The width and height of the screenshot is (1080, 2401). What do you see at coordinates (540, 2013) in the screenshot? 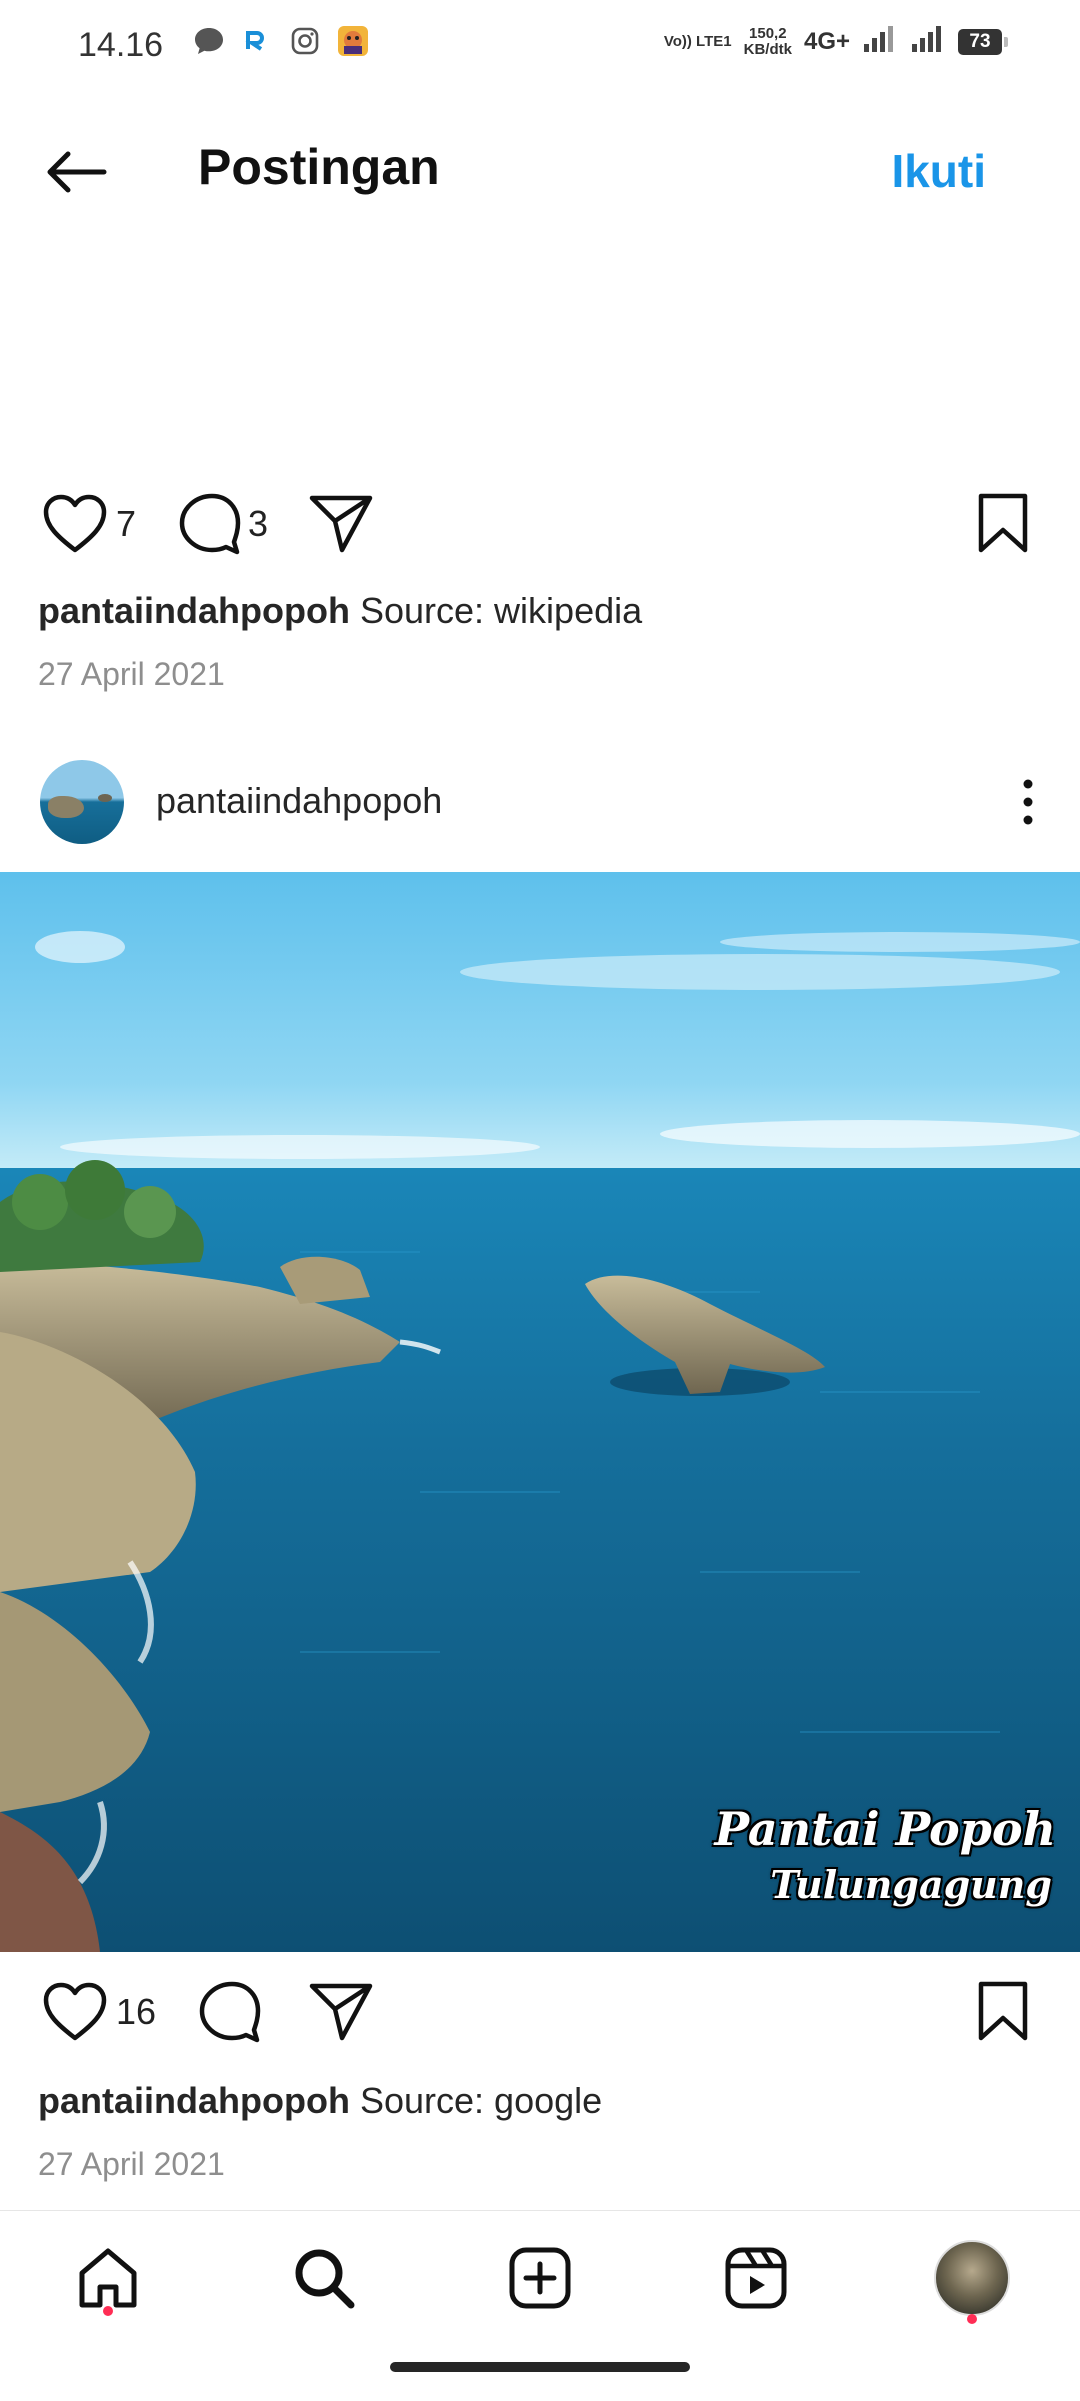
I see `post-2-action-bar: 16` at bounding box center [540, 2013].